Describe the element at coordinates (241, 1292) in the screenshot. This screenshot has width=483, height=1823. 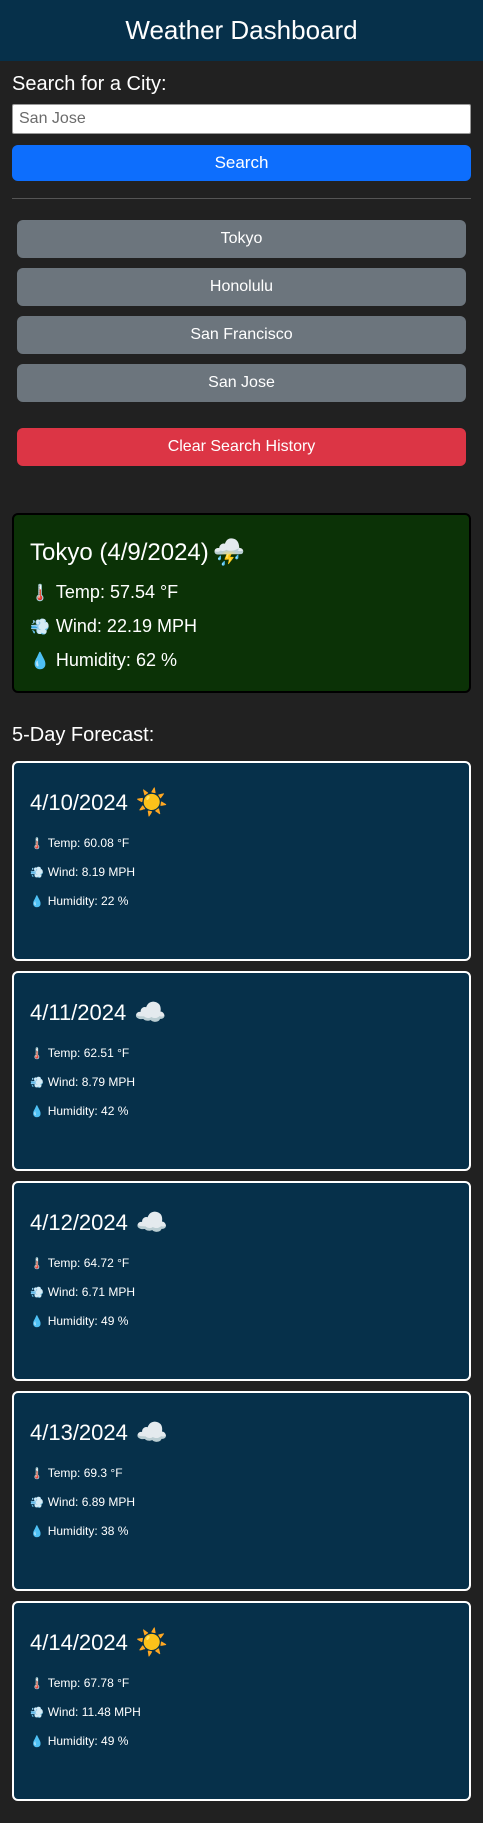
I see `forecast-wind: 💨 Wind: 6.71 MPH` at that location.